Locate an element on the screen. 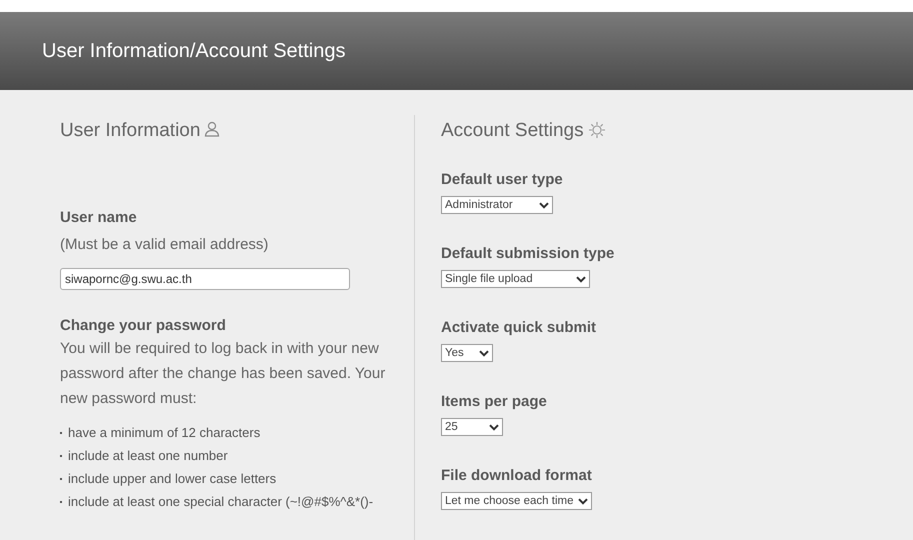 The image size is (913, 540). page-title: User Information/Account Settings is located at coordinates (194, 51).